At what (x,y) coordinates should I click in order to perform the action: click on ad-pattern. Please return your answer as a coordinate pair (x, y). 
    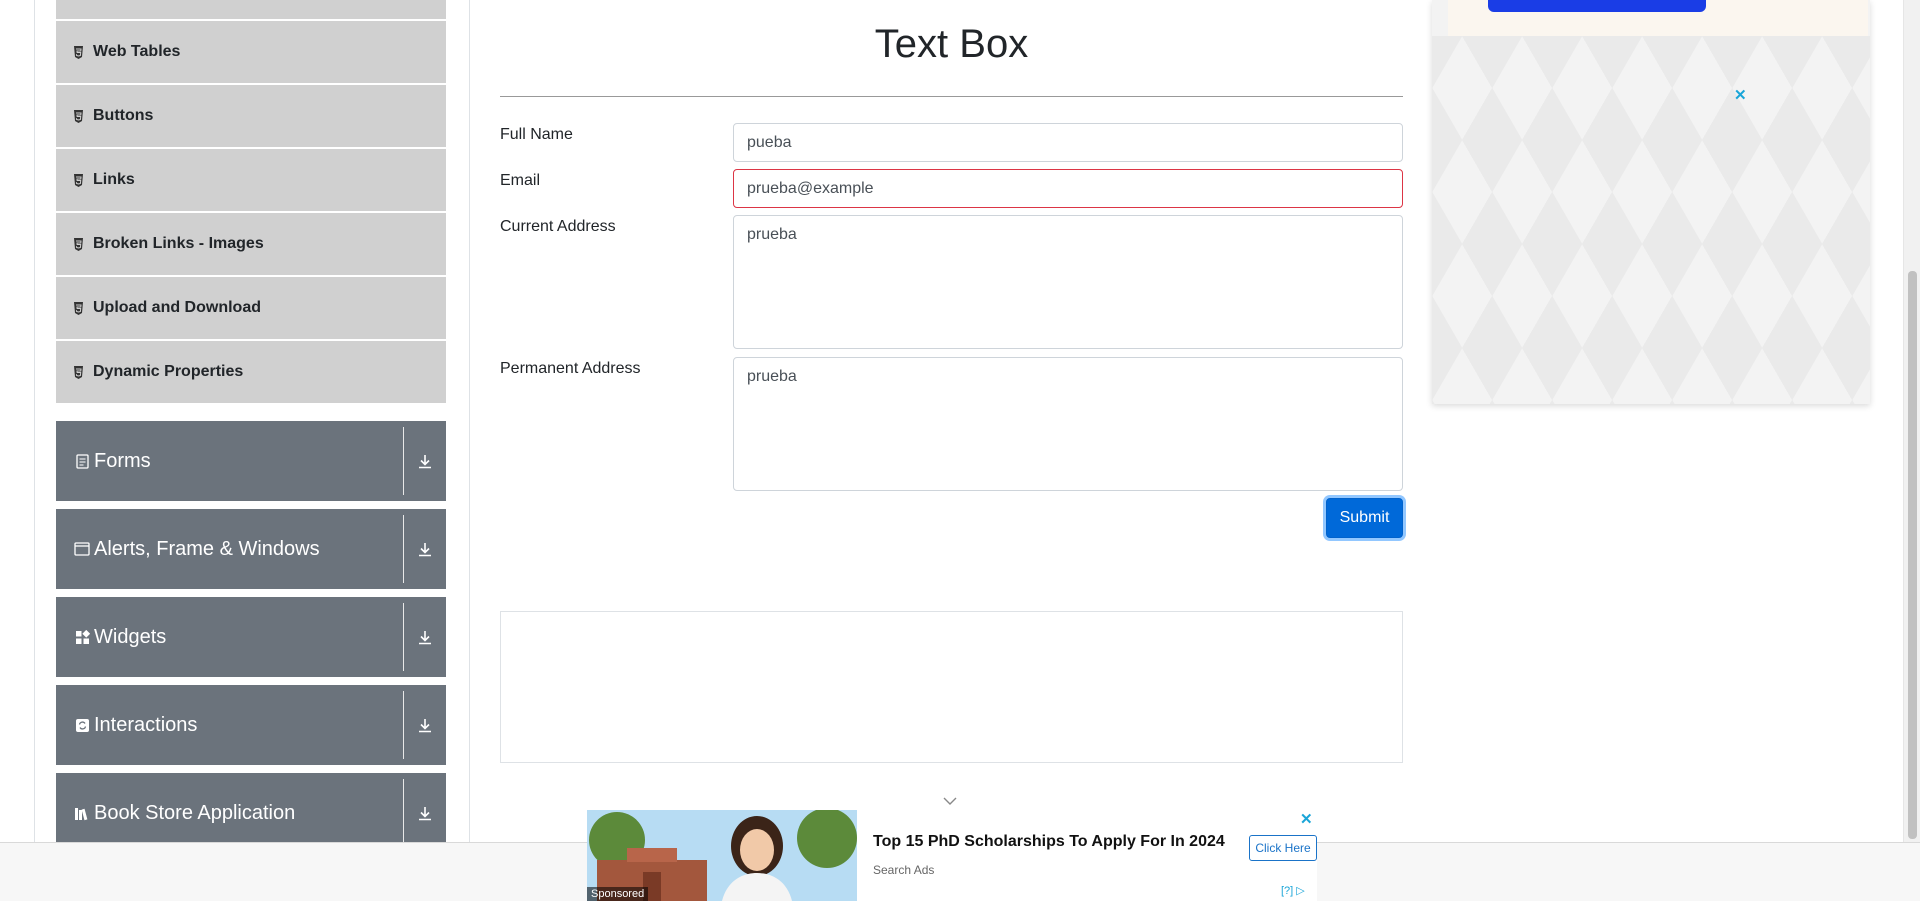
    Looking at the image, I should click on (1651, 220).